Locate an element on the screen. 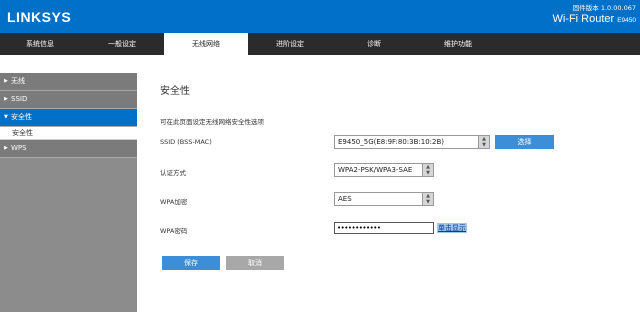  ssid-select: E9450_5G(E8:9F:80:3B:10:2B) ▲ ▼ is located at coordinates (412, 142).